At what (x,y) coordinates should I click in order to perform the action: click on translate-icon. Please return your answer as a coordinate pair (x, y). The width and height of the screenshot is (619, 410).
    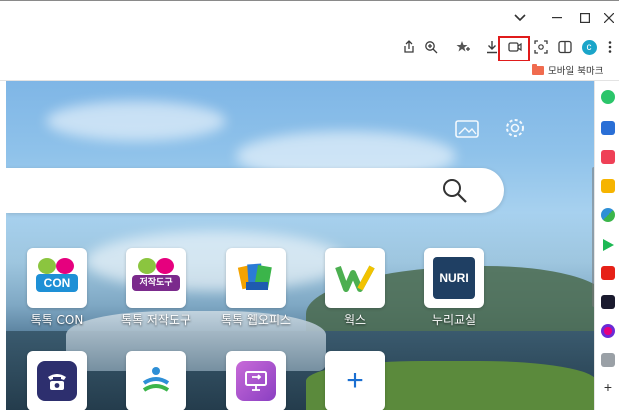
    Looking at the image, I should click on (608, 215).